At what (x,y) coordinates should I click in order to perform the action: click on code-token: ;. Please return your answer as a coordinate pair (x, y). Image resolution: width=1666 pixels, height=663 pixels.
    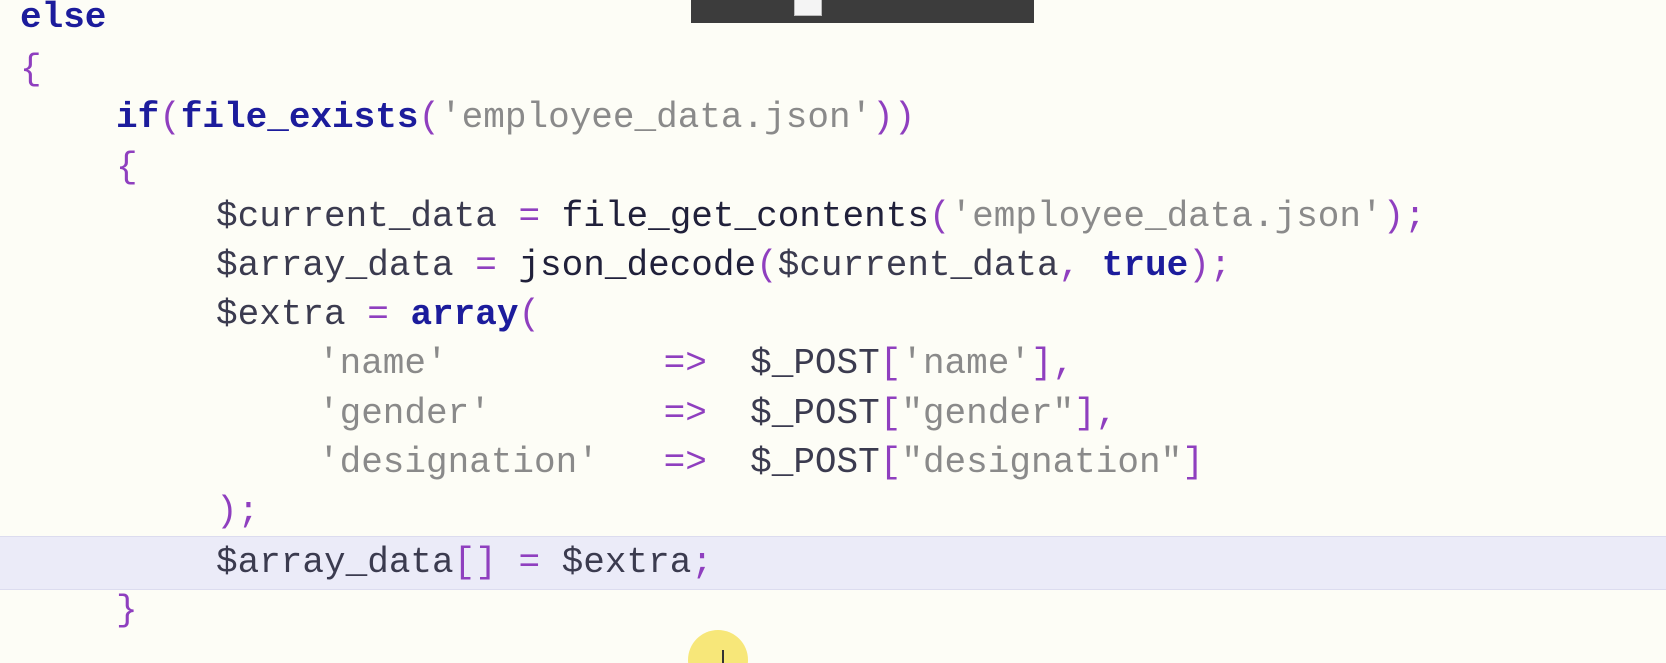
    Looking at the image, I should click on (702, 562).